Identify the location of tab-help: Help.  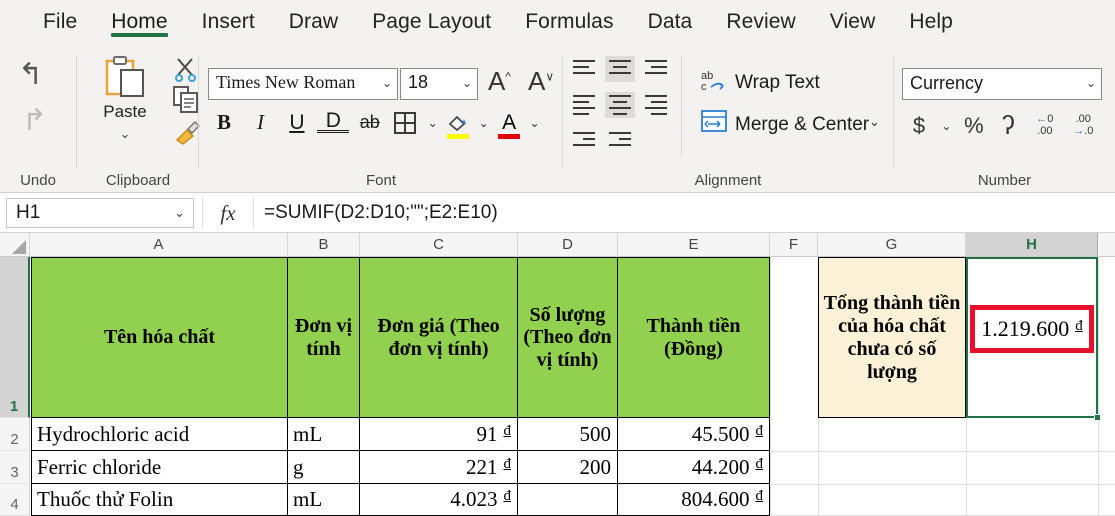
(931, 24).